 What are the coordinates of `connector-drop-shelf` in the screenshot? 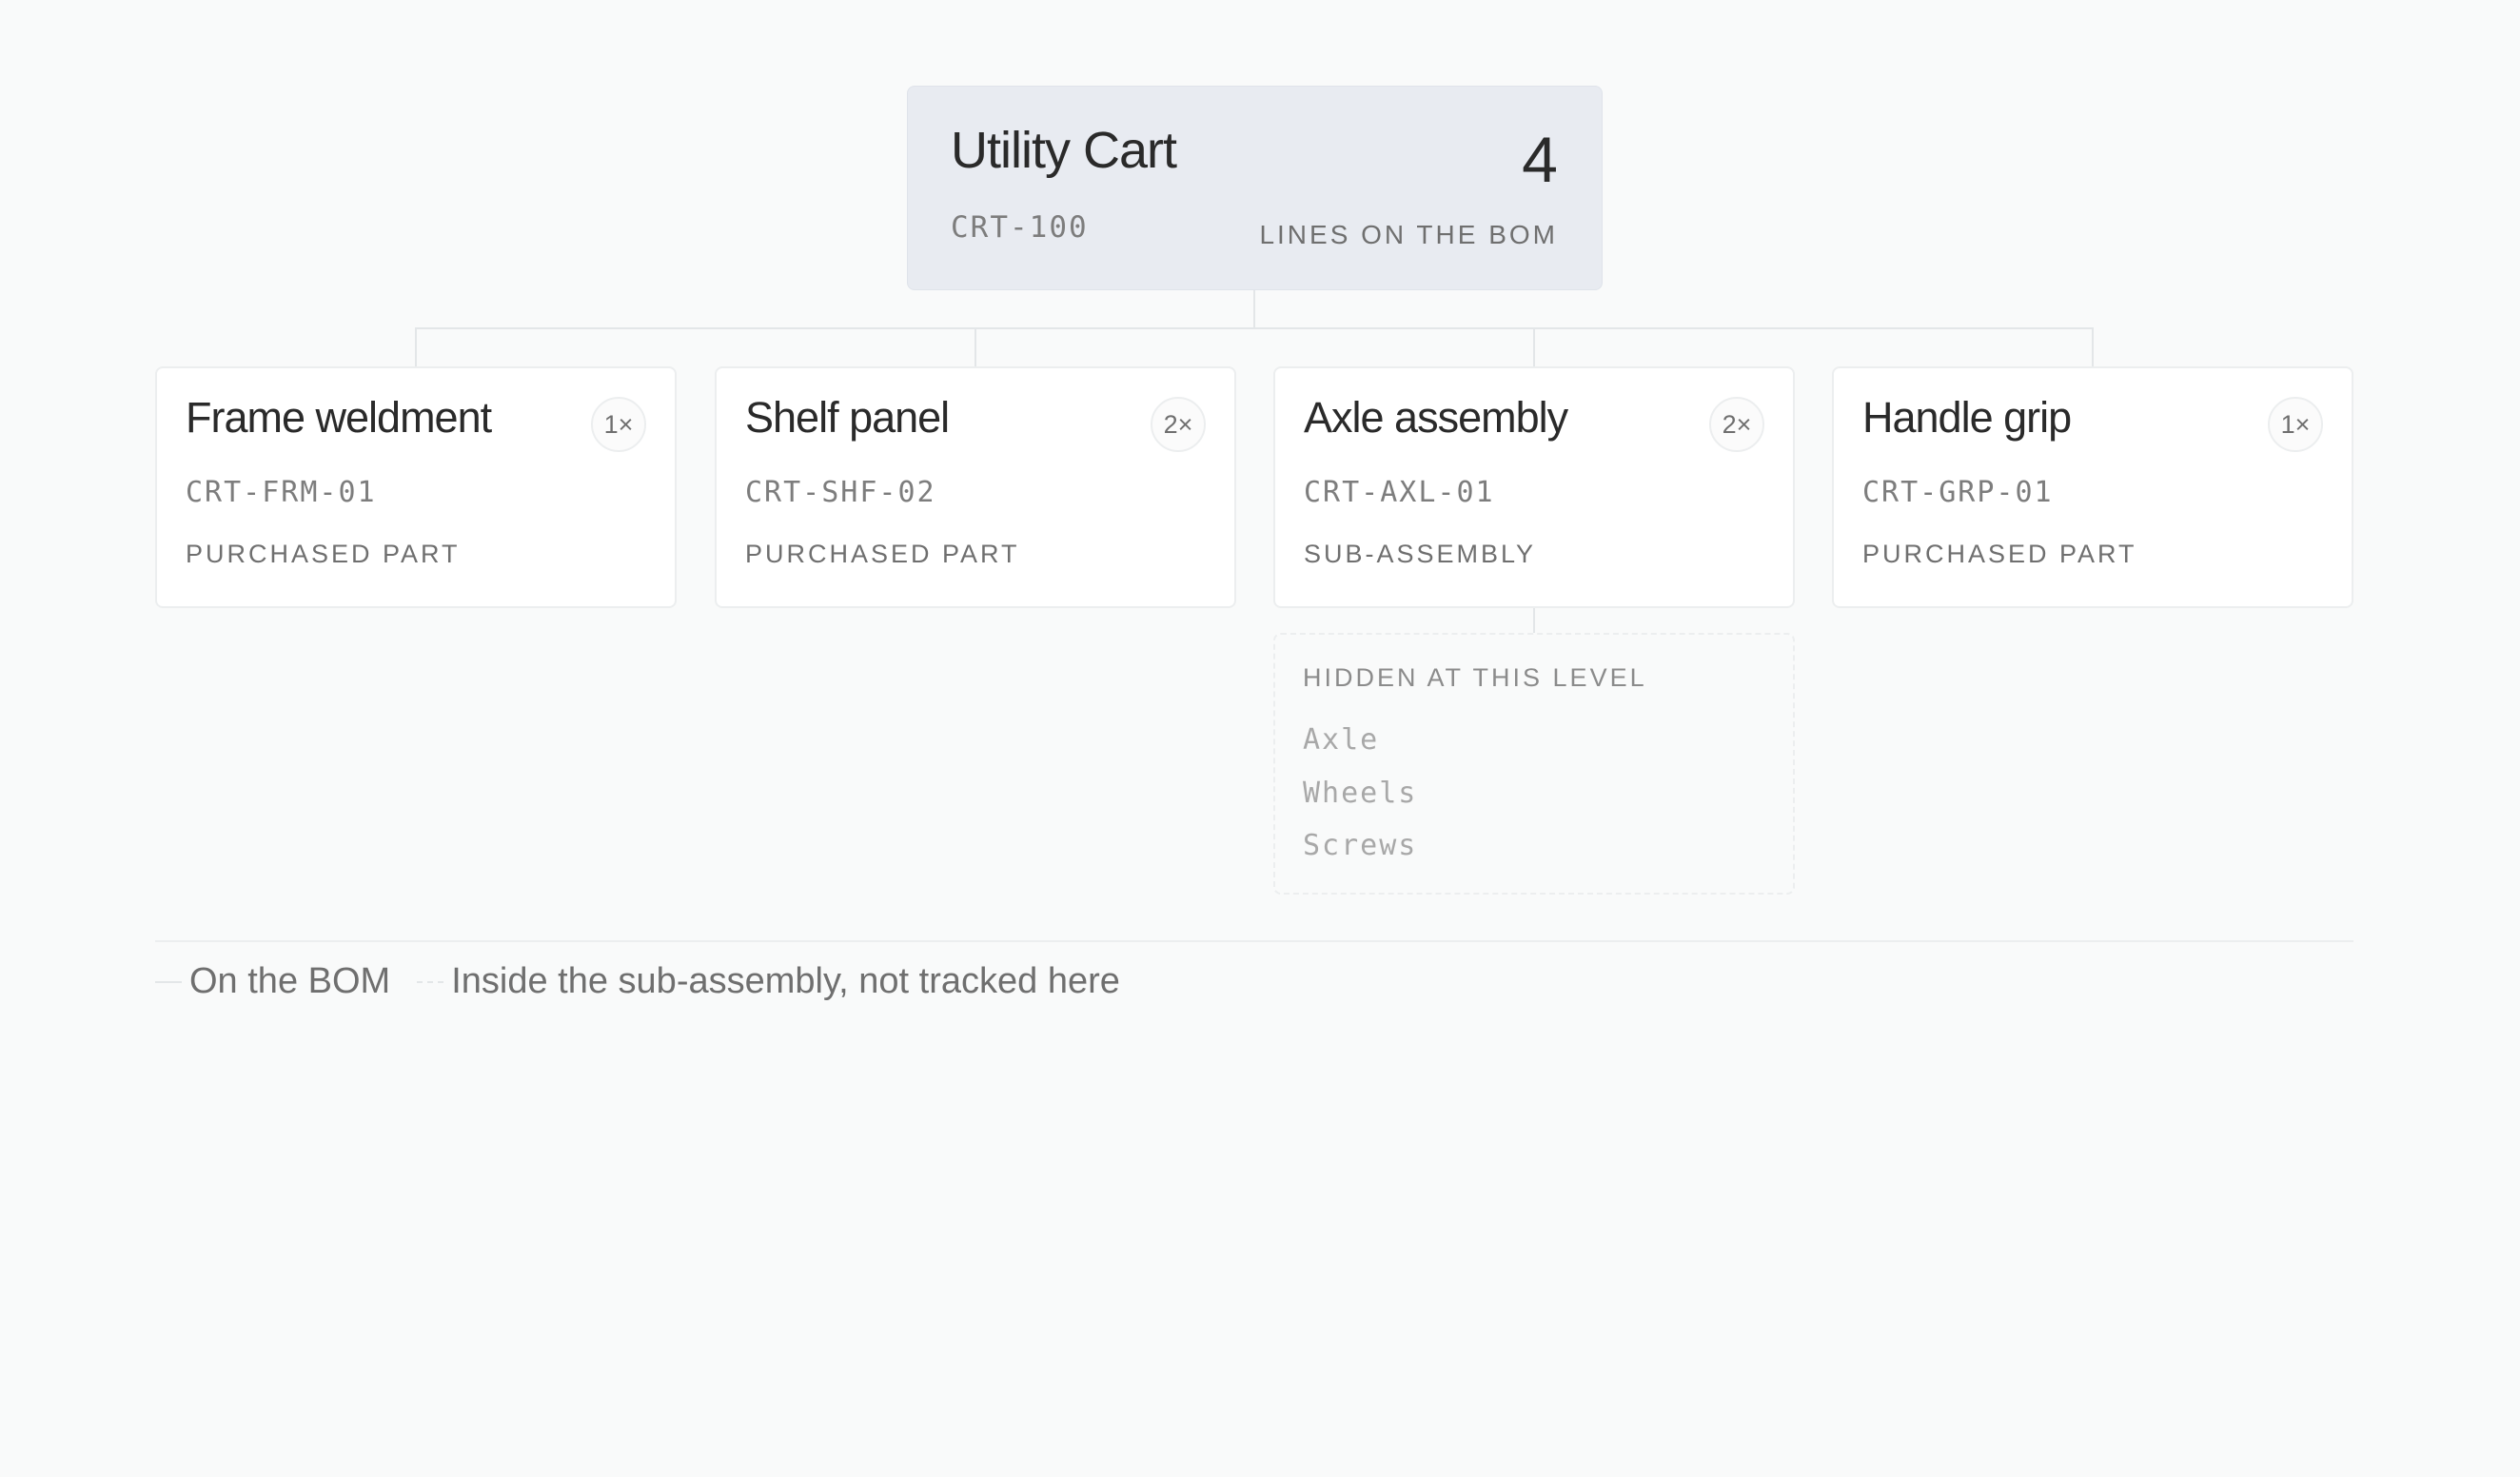 It's located at (975, 346).